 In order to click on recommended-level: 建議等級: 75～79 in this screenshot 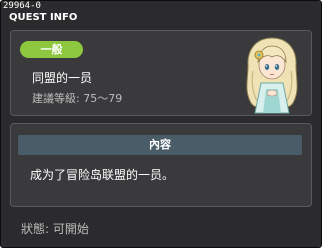, I will do `click(77, 98)`.